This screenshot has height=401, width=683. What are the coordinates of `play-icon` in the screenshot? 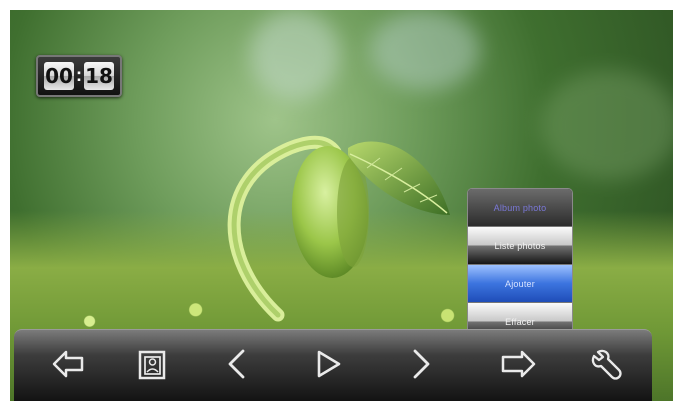 It's located at (329, 364).